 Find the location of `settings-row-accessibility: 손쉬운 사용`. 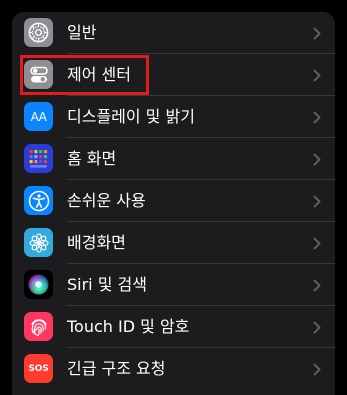

settings-row-accessibility: 손쉬운 사용 is located at coordinates (173, 201).